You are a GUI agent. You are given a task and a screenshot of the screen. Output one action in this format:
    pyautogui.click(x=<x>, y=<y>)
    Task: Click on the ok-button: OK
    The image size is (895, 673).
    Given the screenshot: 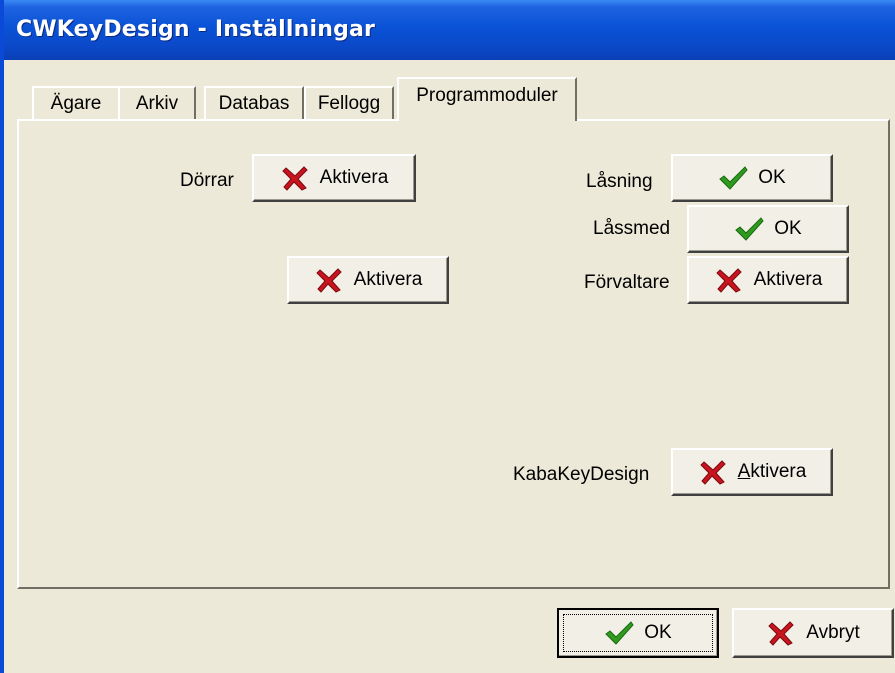 What is the action you would take?
    pyautogui.click(x=638, y=633)
    